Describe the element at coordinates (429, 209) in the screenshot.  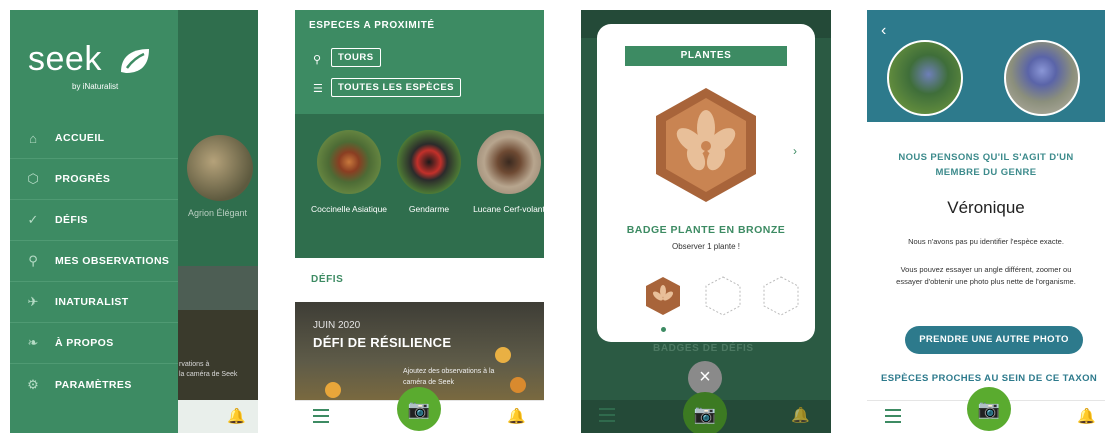
I see `species-name: Gendarme` at that location.